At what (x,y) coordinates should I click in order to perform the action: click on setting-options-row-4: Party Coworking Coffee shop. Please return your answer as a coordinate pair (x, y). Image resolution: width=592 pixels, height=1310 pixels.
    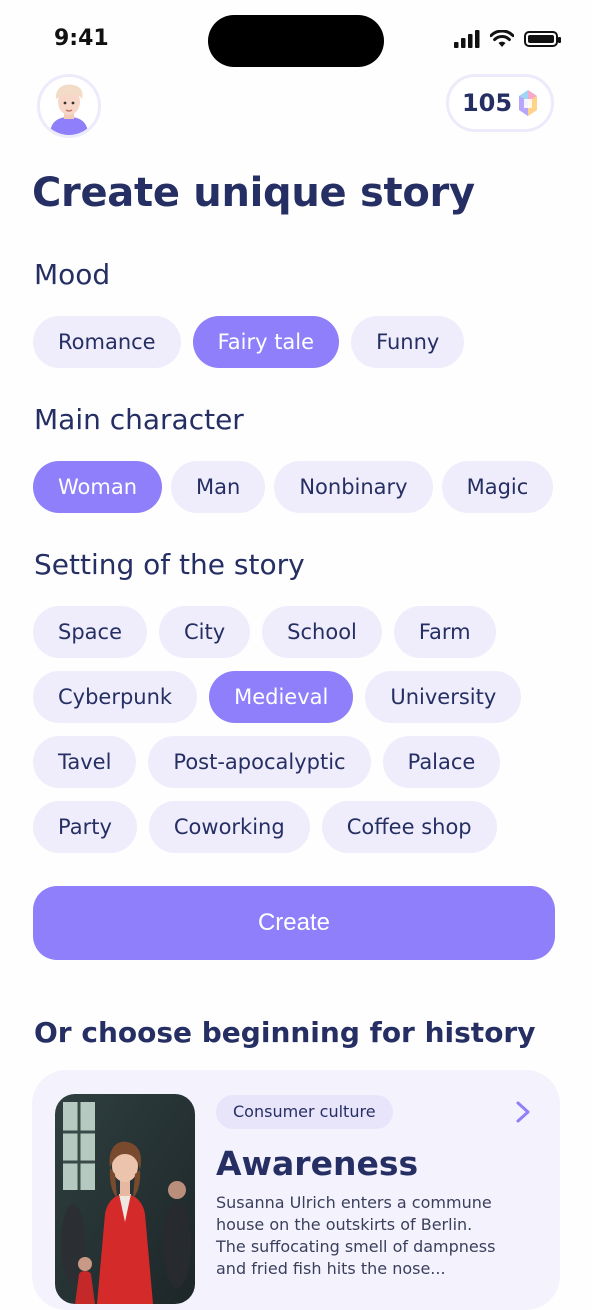
    Looking at the image, I should click on (265, 827).